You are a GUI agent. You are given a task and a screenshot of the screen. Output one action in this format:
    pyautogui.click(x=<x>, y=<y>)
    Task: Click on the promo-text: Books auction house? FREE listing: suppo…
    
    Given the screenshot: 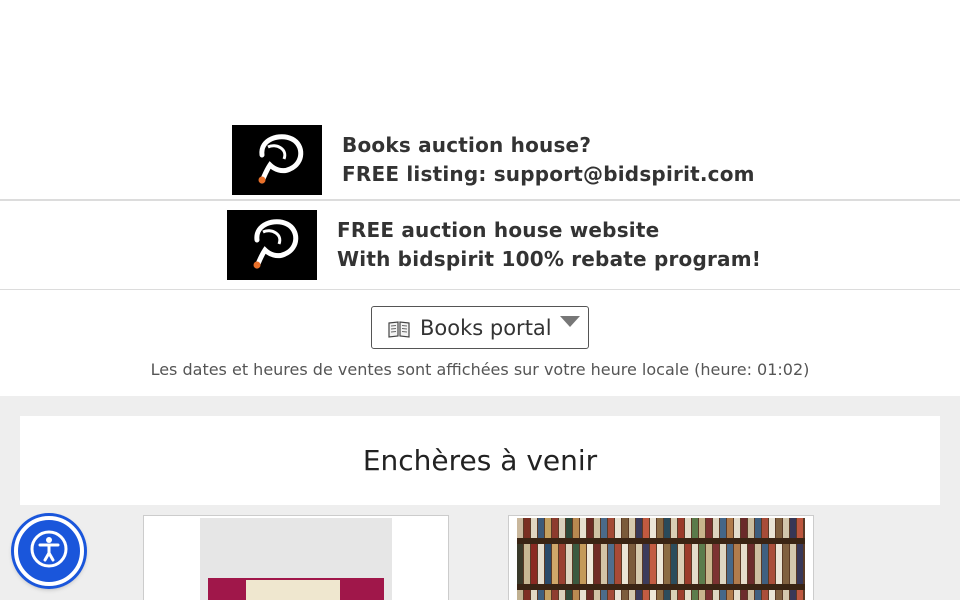 What is the action you would take?
    pyautogui.click(x=548, y=160)
    